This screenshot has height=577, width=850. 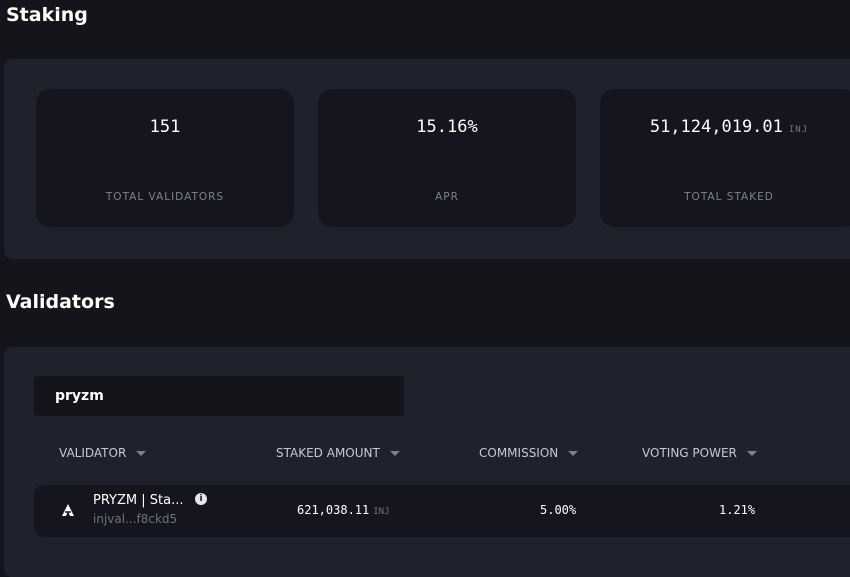 I want to click on validators-title: Validators, so click(x=60, y=302).